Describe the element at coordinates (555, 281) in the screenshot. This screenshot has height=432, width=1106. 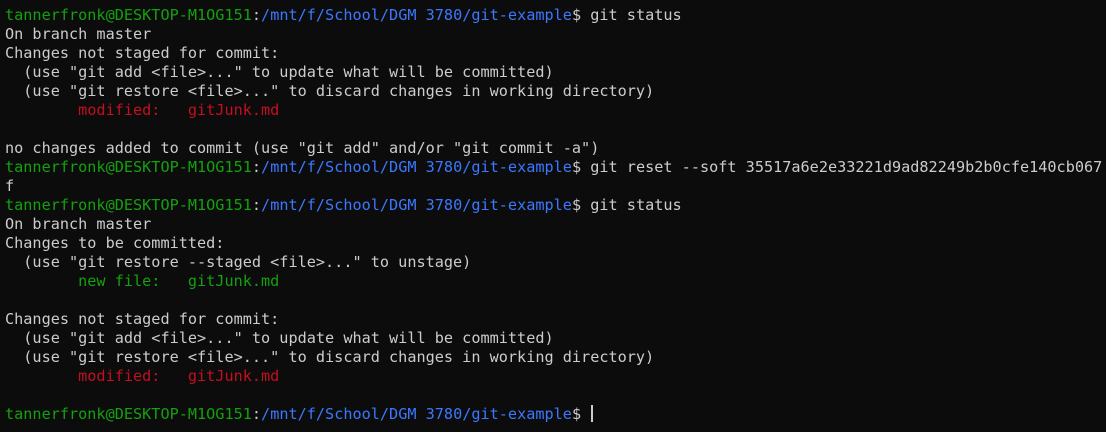
I see `new-file-line: new file: gitJunk.md` at that location.